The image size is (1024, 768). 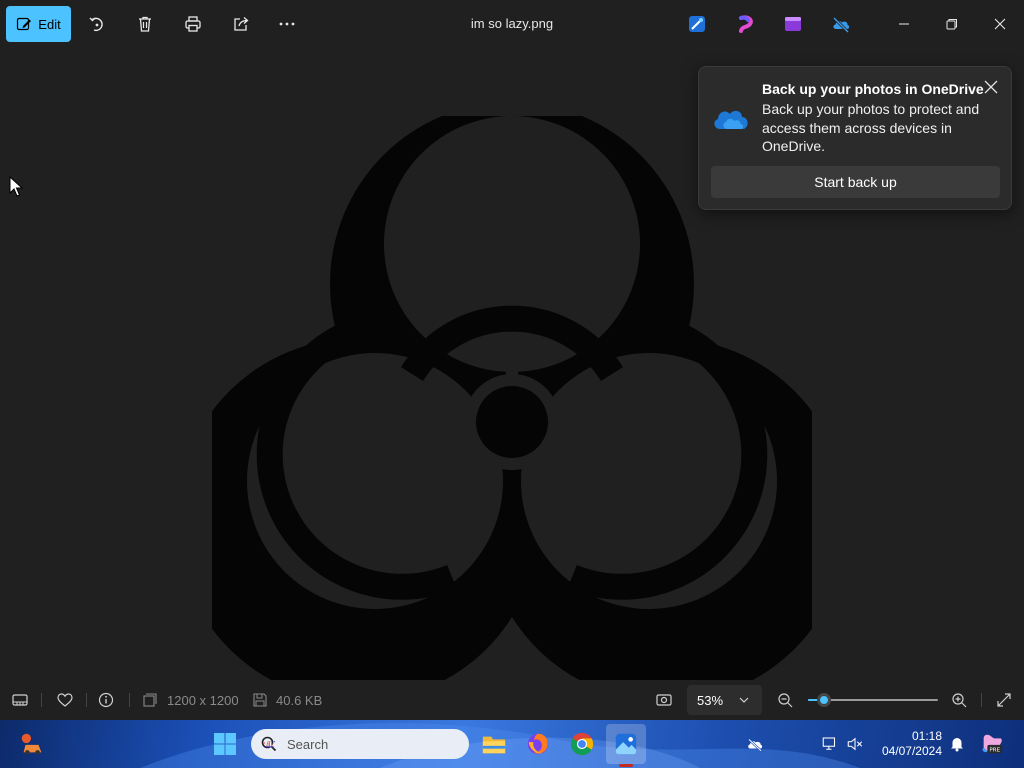 I want to click on print-button, so click(x=193, y=24).